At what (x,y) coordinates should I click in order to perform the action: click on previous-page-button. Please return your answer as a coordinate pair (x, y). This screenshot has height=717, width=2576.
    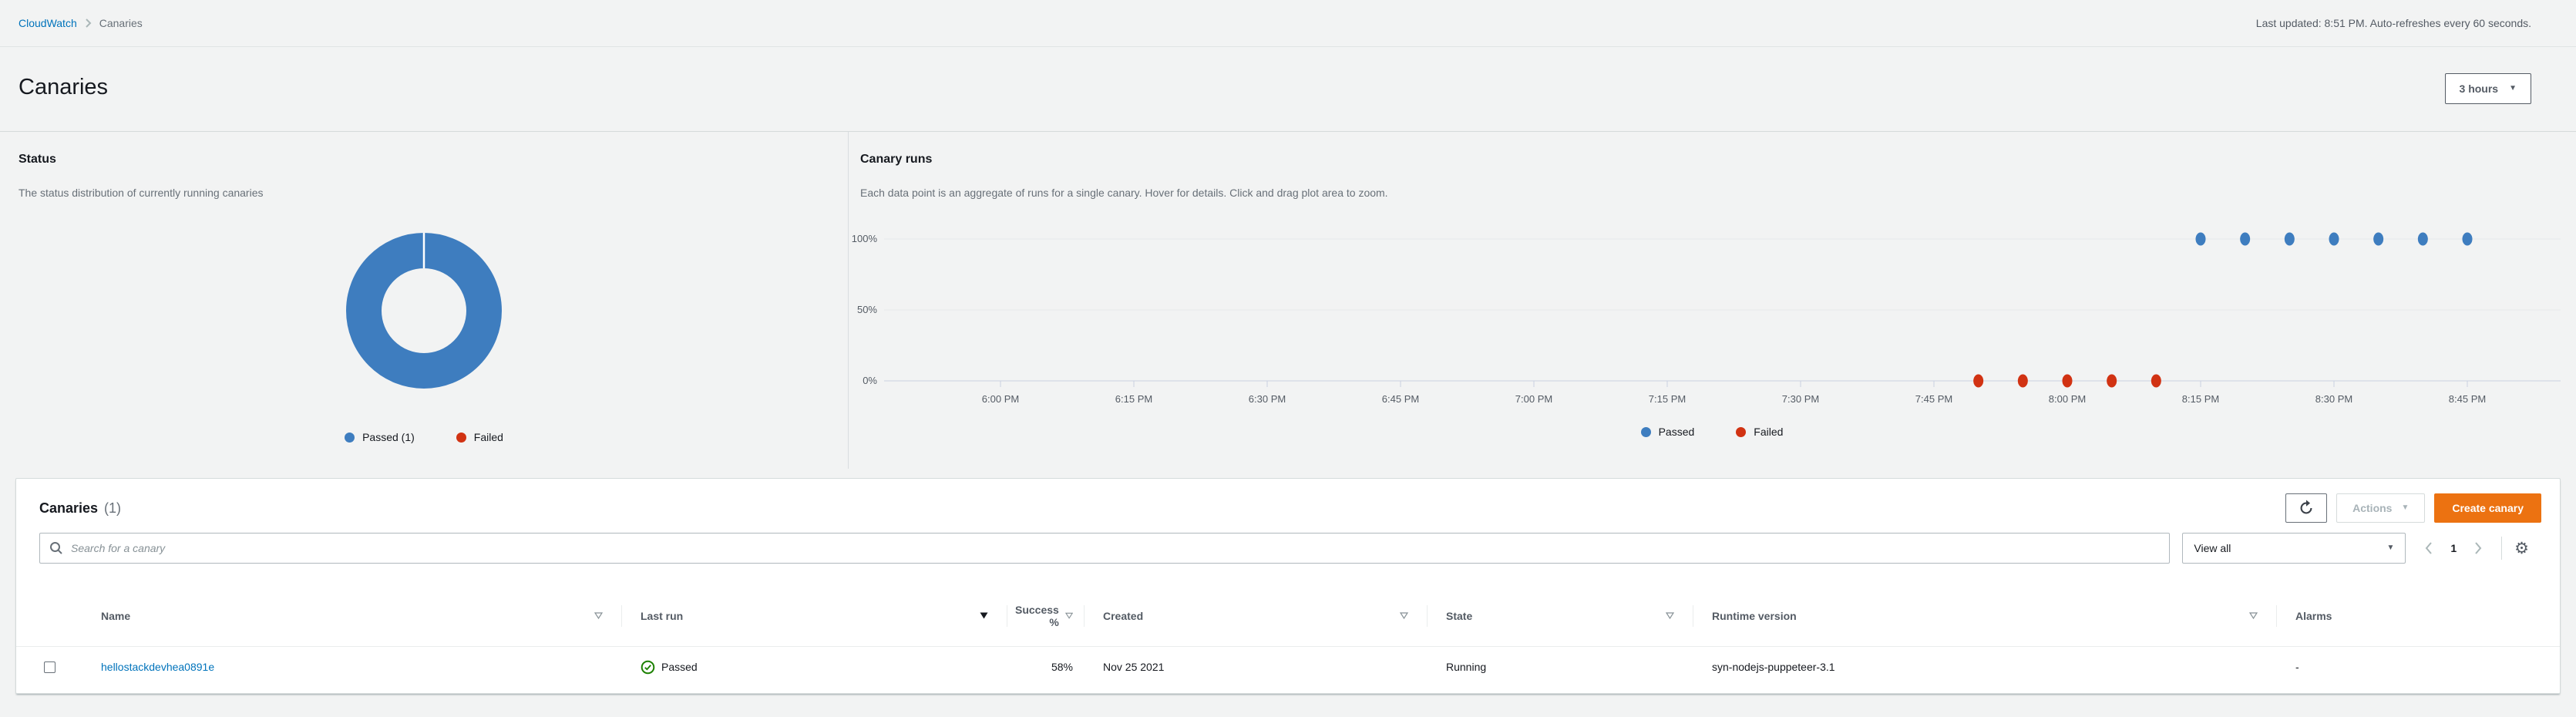
    Looking at the image, I should click on (2428, 548).